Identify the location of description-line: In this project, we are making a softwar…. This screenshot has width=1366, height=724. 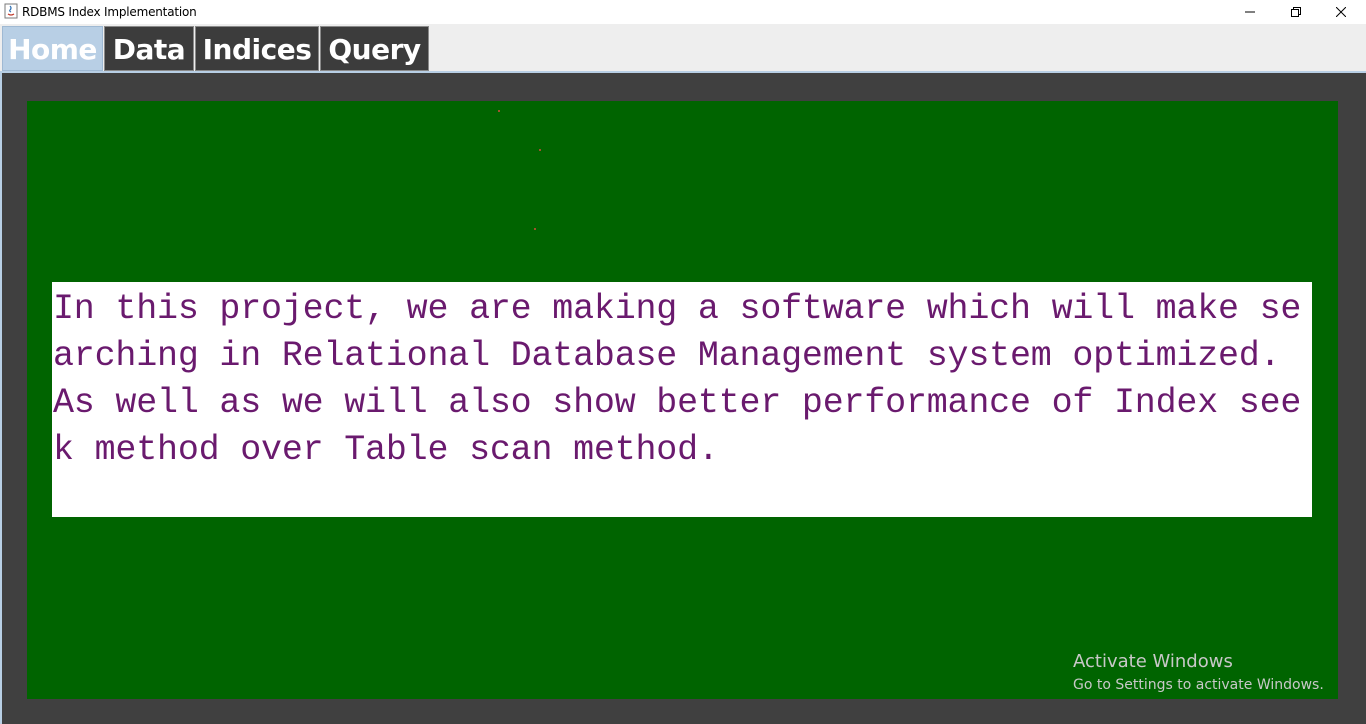
(677, 309).